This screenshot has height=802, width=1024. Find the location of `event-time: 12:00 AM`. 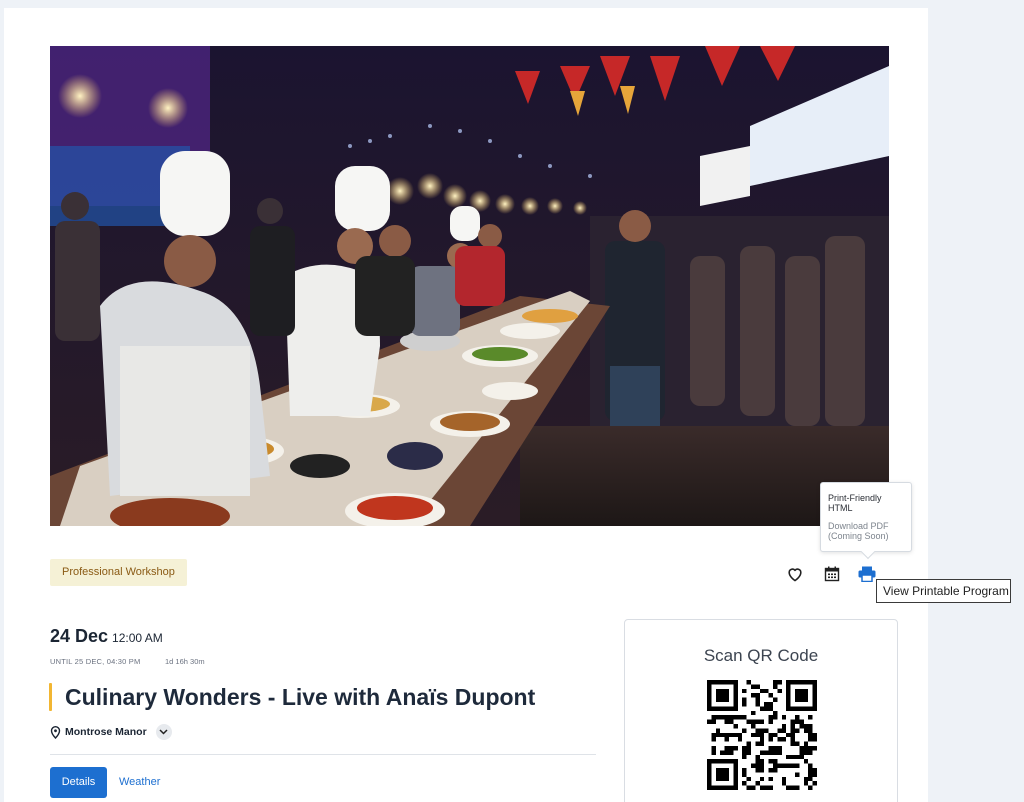

event-time: 12:00 AM is located at coordinates (137, 638).